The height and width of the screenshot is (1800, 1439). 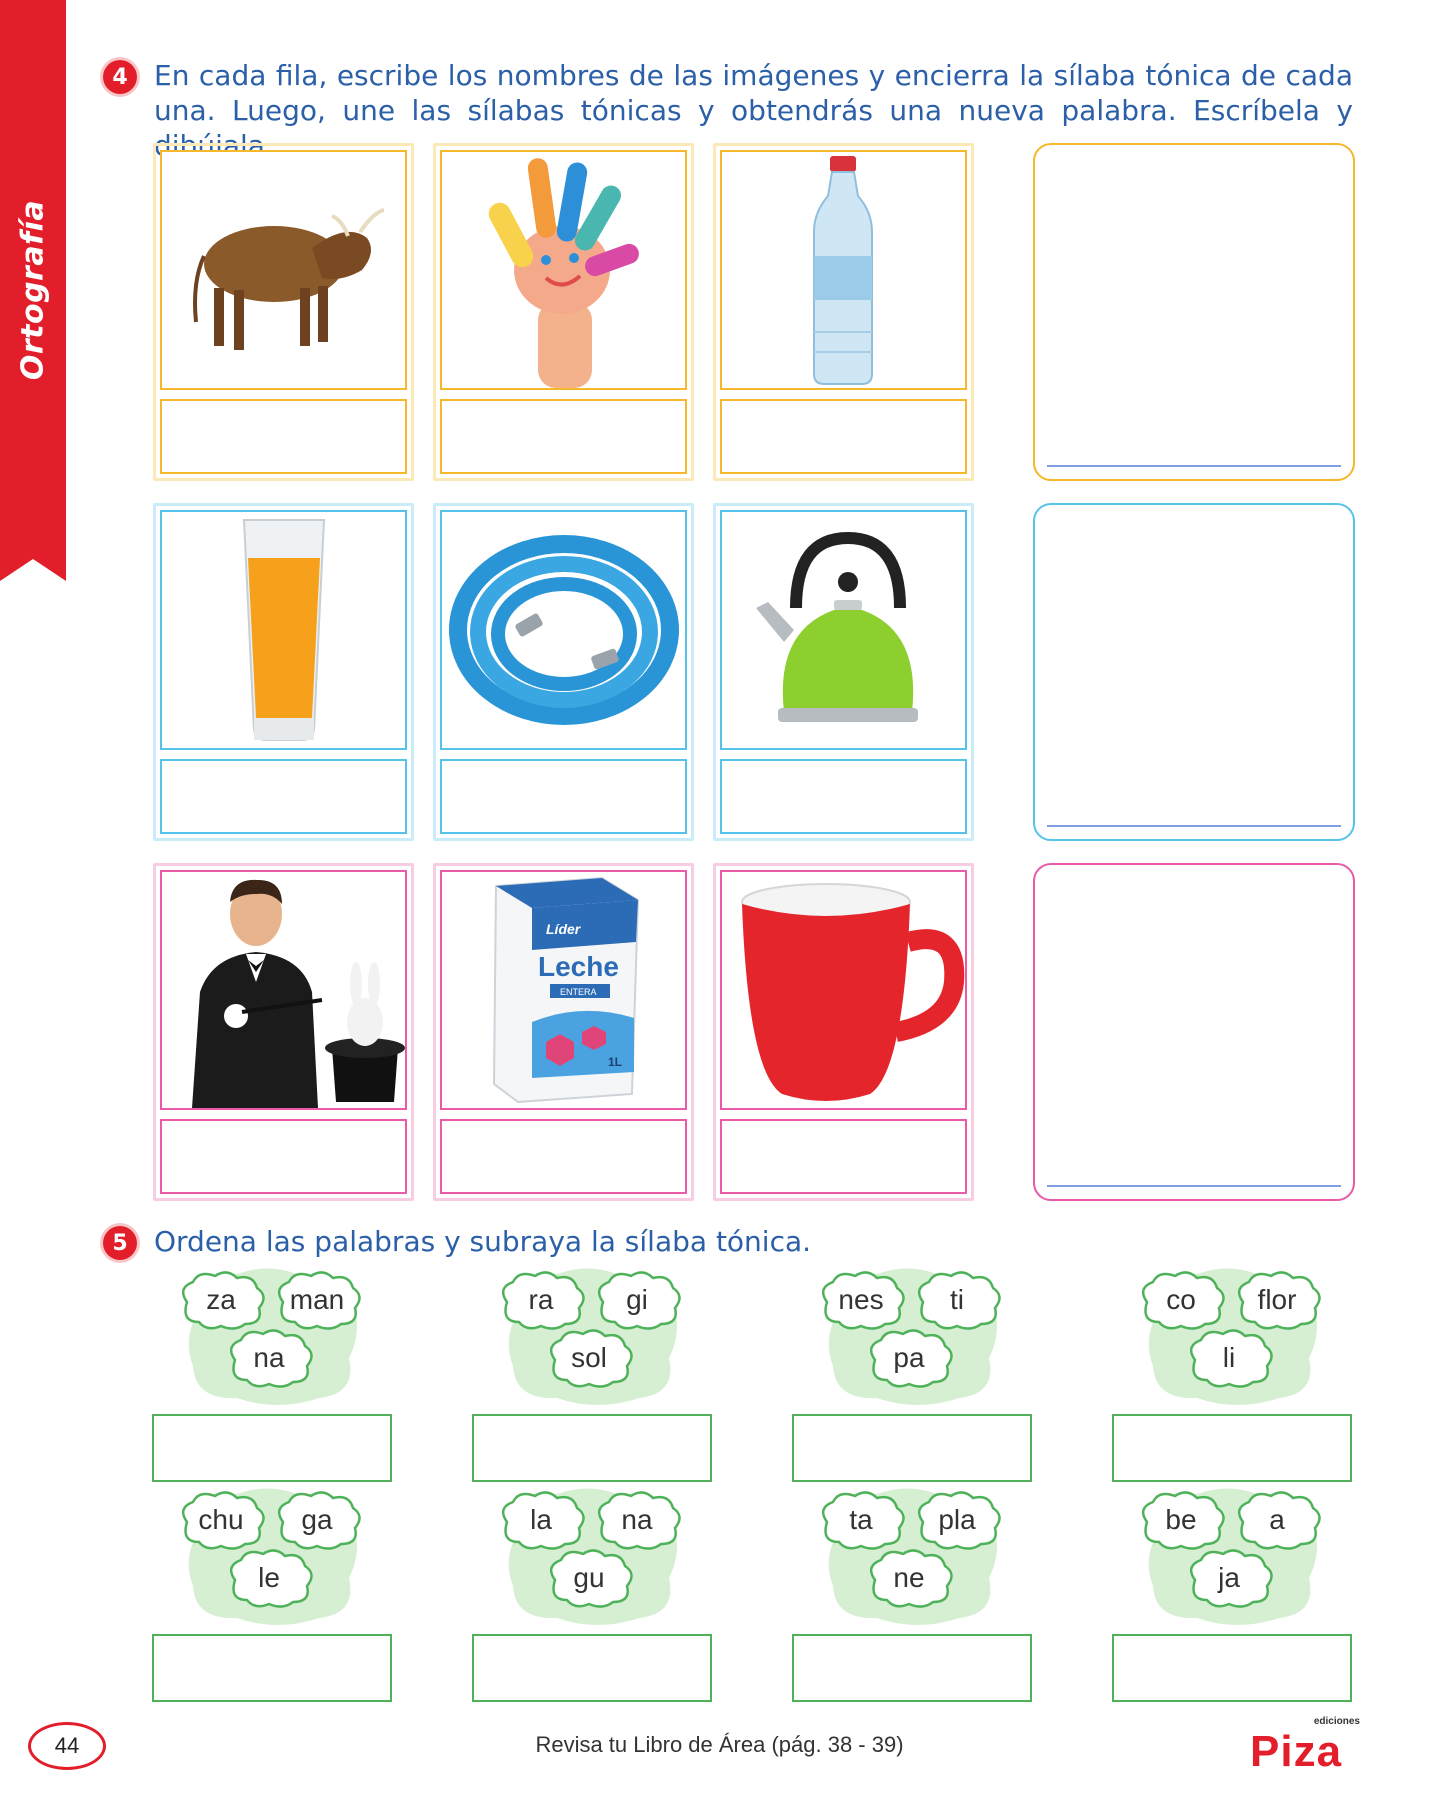 I want to click on syllable-cloud: la, so click(x=541, y=1520).